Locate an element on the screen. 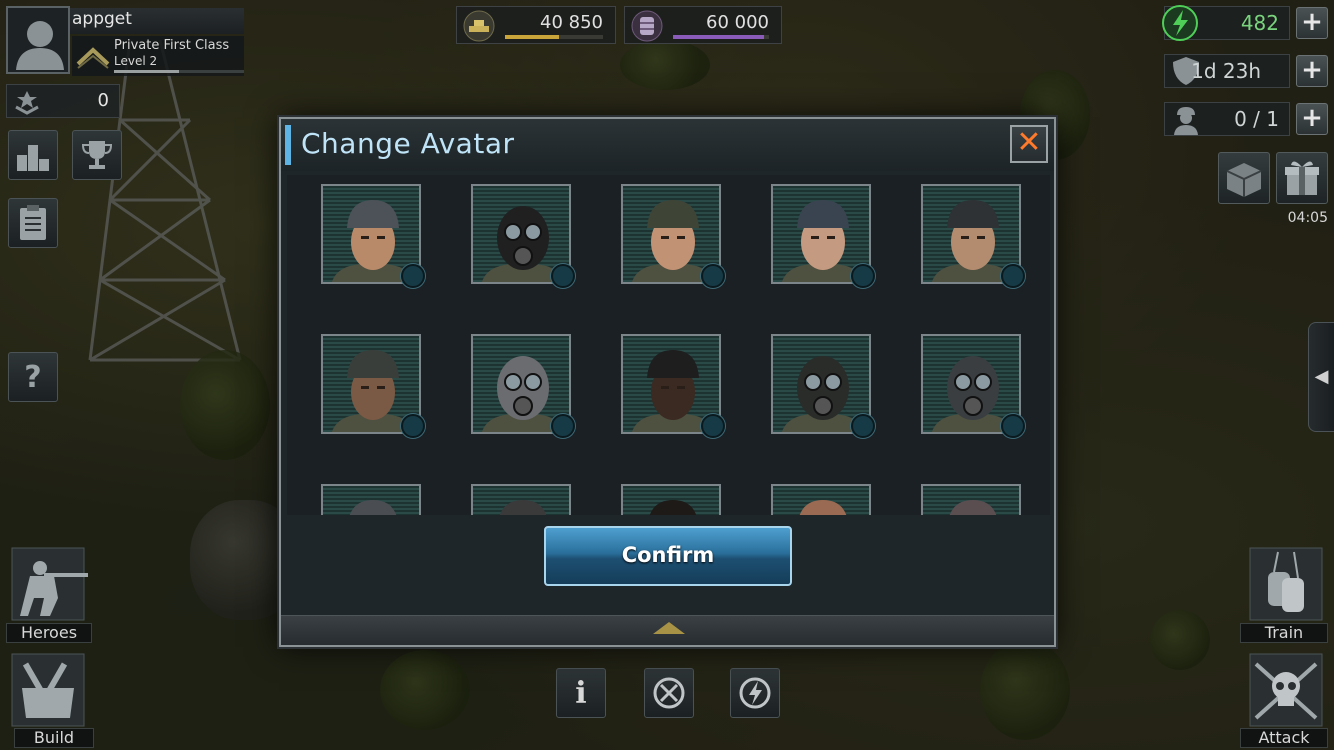 This screenshot has width=1334, height=750. gold-capacity-fill is located at coordinates (532, 37).